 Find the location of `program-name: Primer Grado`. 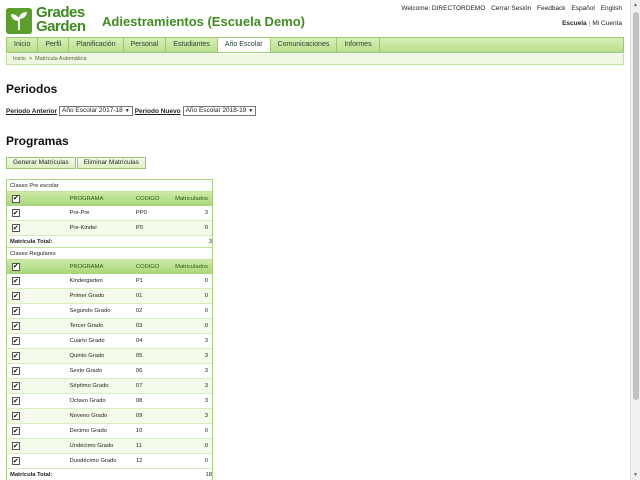

program-name: Primer Grado is located at coordinates (87, 296).